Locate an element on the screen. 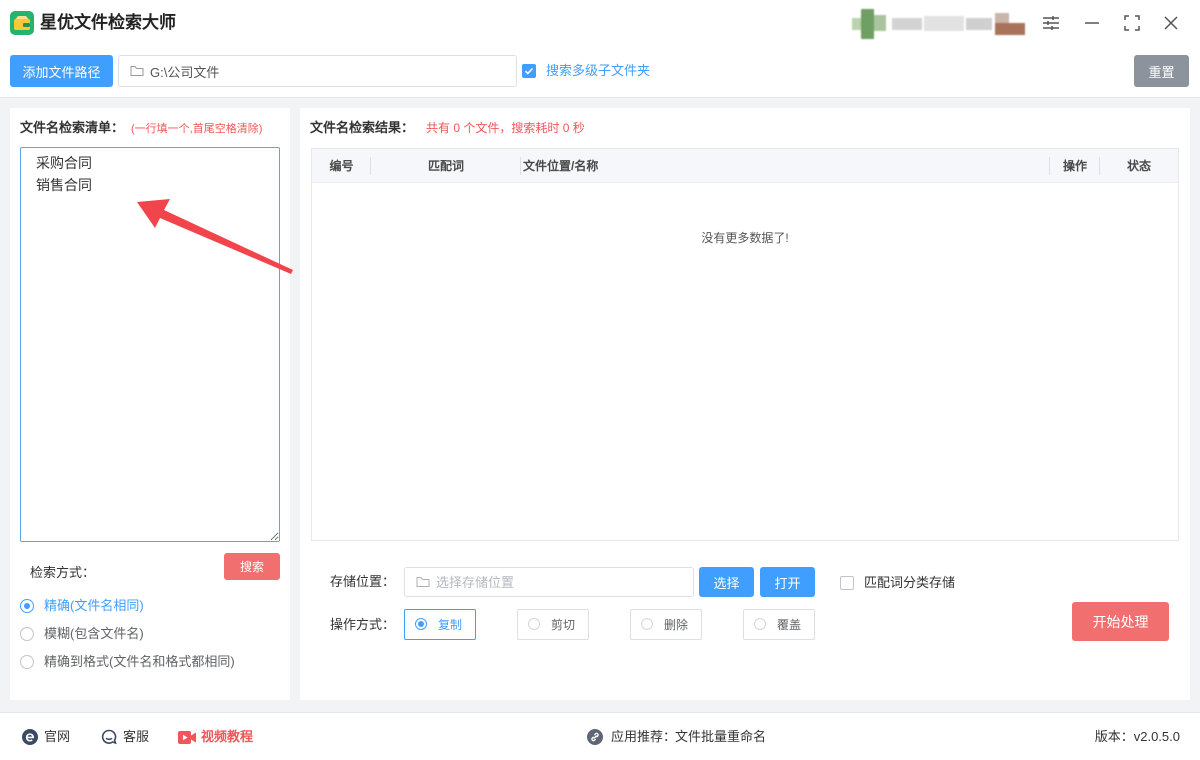  customer-service-link: 客服 is located at coordinates (136, 737).